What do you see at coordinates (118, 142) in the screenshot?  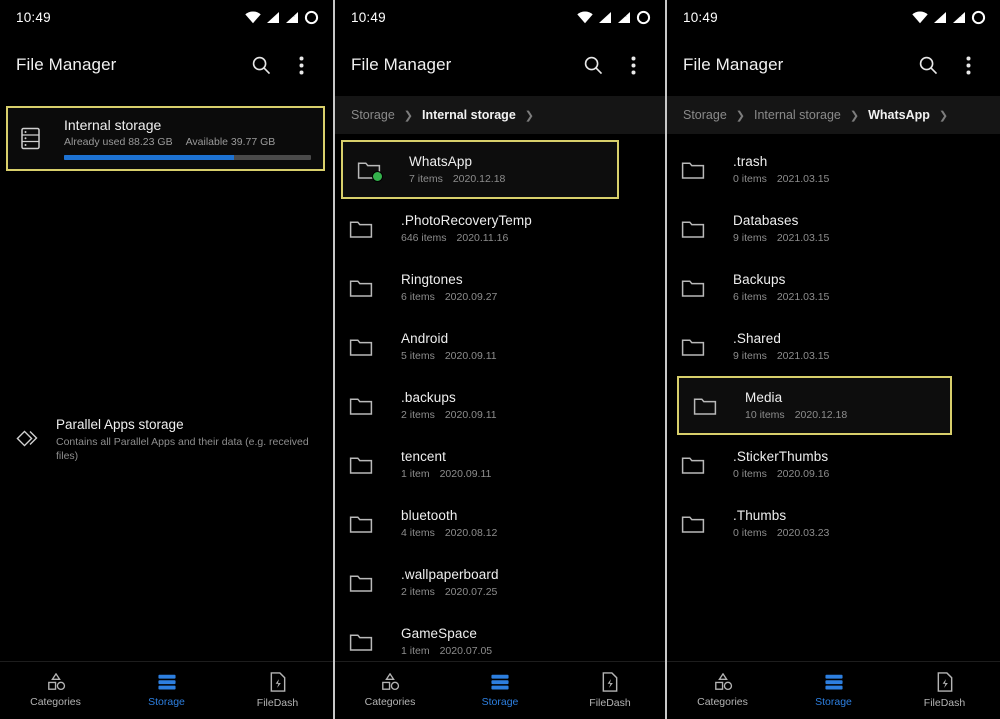 I see `storage-used-label: Already used 88.23 GB` at bounding box center [118, 142].